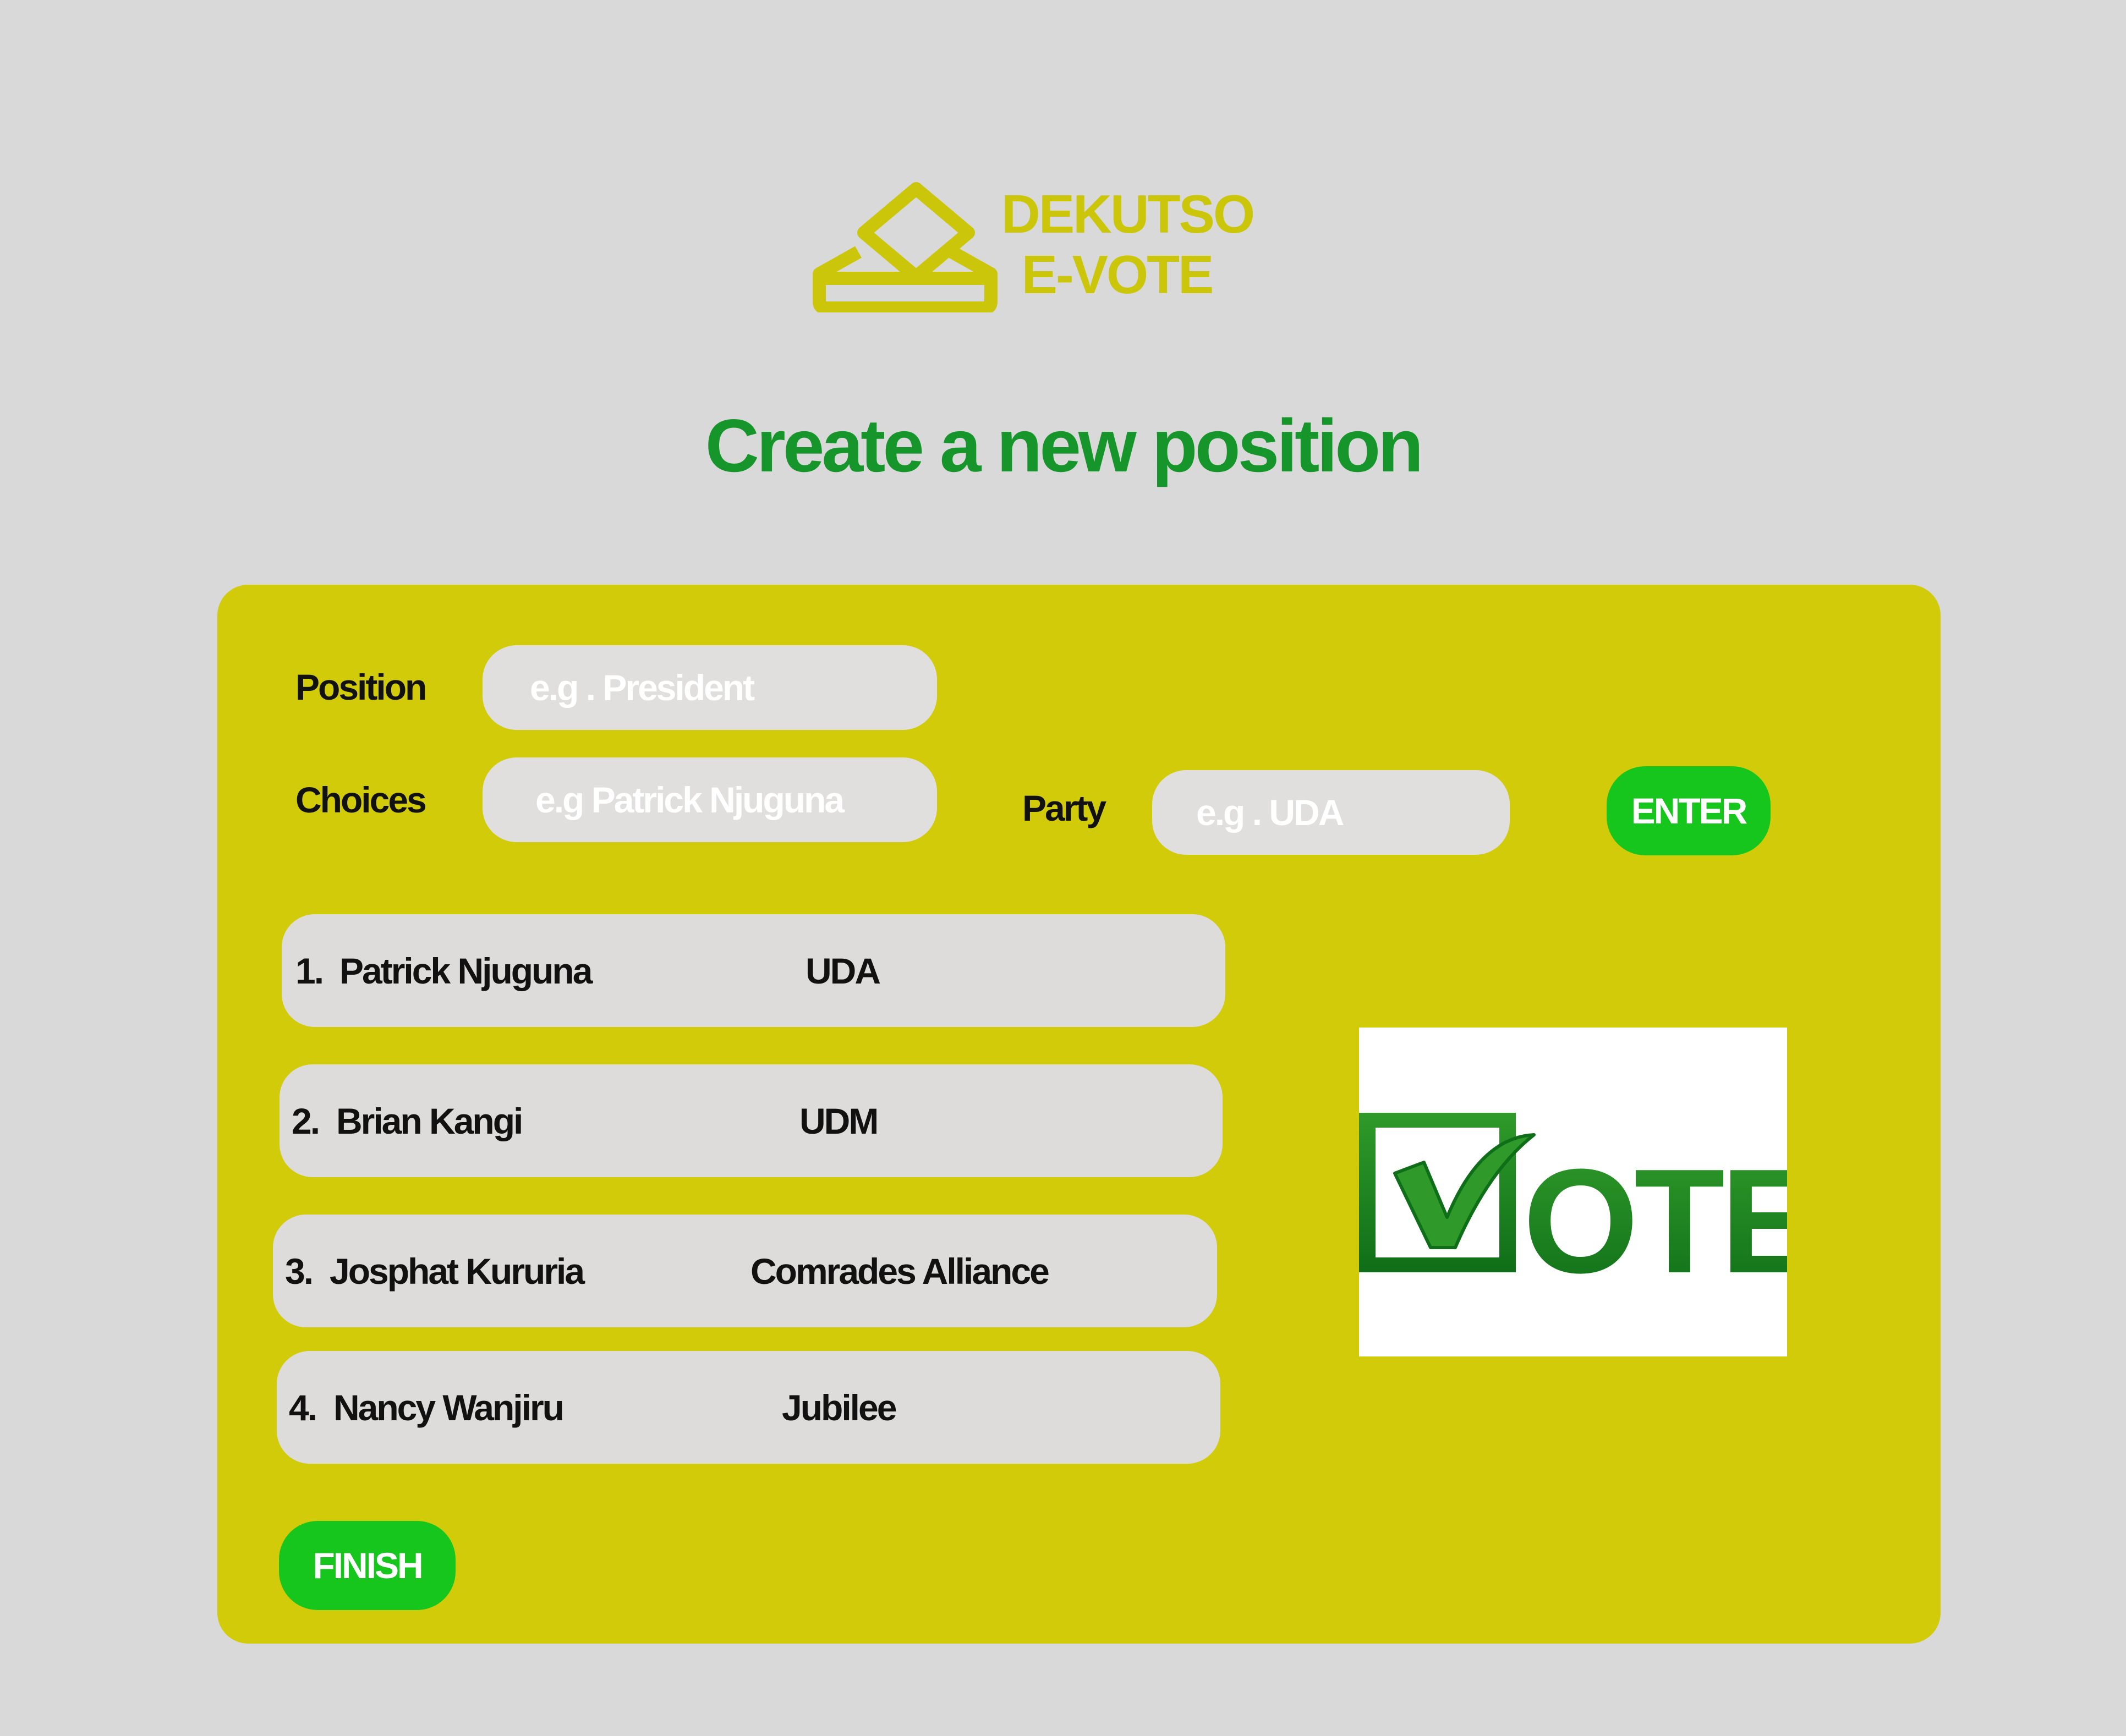 Image resolution: width=2126 pixels, height=1736 pixels. I want to click on choice-party: UDM, so click(839, 1120).